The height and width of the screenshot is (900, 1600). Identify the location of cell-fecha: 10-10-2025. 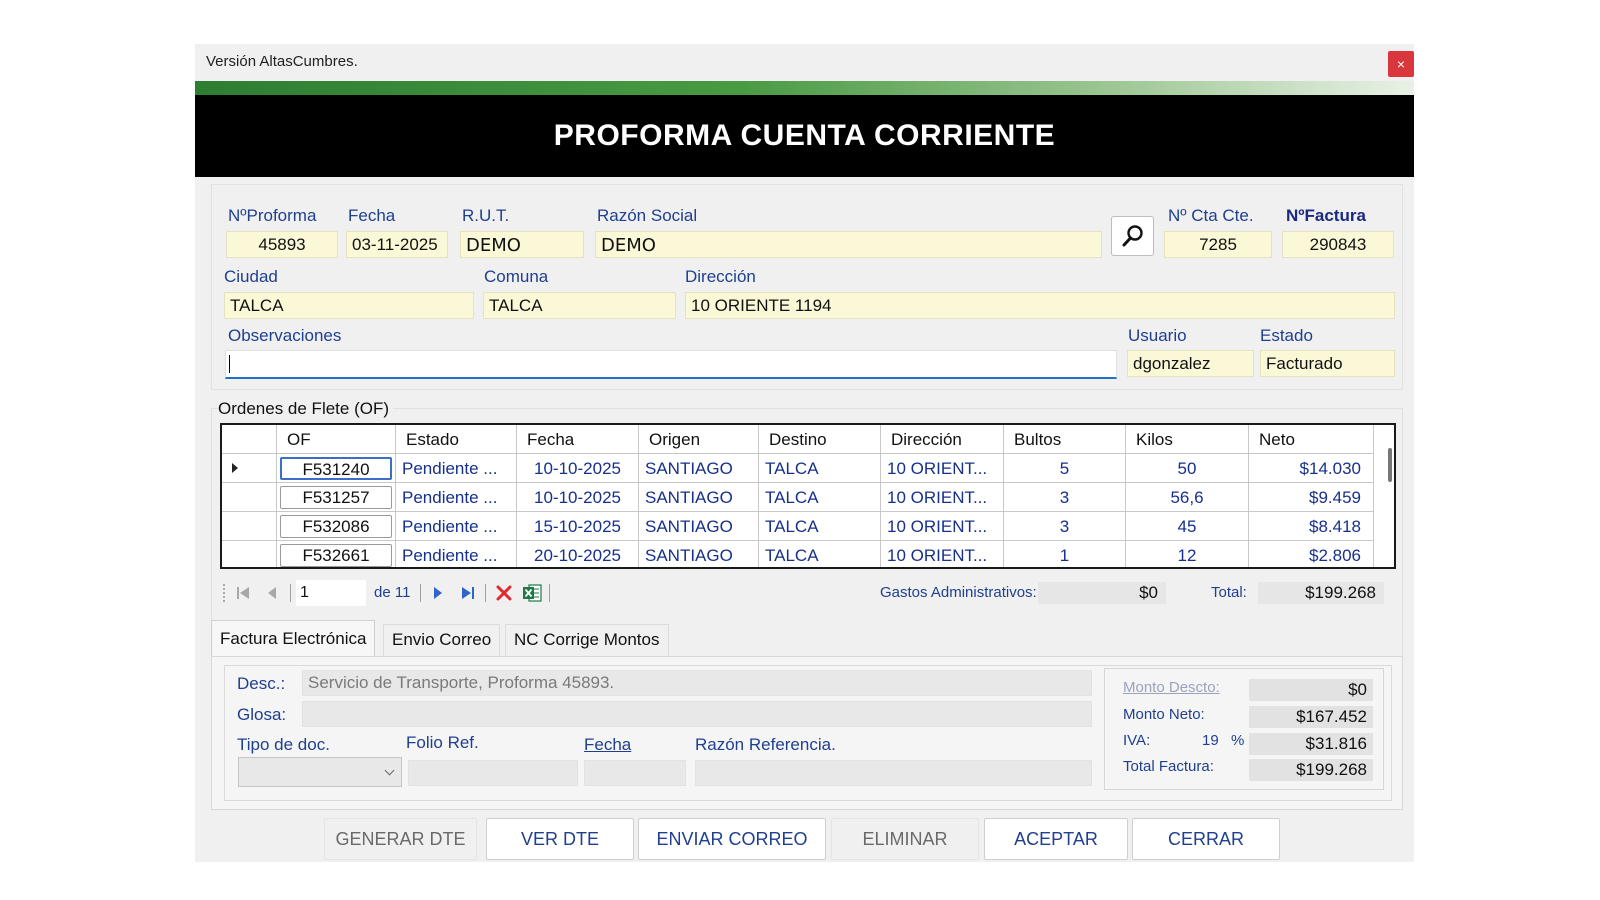
(578, 468).